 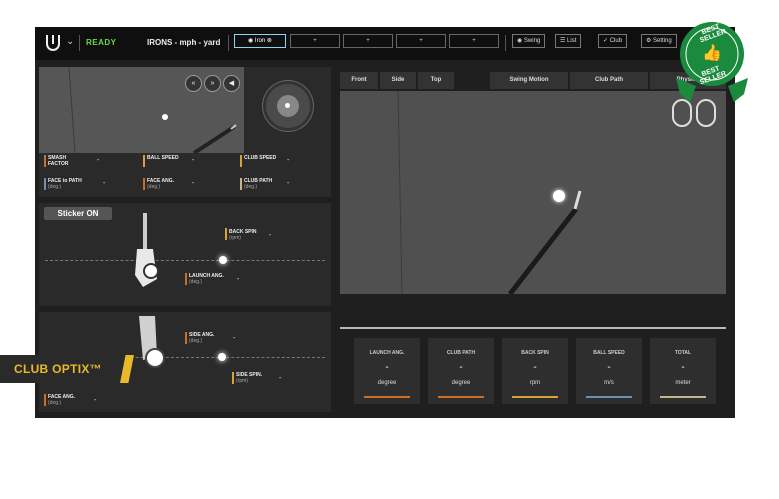 What do you see at coordinates (65, 184) in the screenshot?
I see `face-to-path-label: FACE to PATH (deg.)` at bounding box center [65, 184].